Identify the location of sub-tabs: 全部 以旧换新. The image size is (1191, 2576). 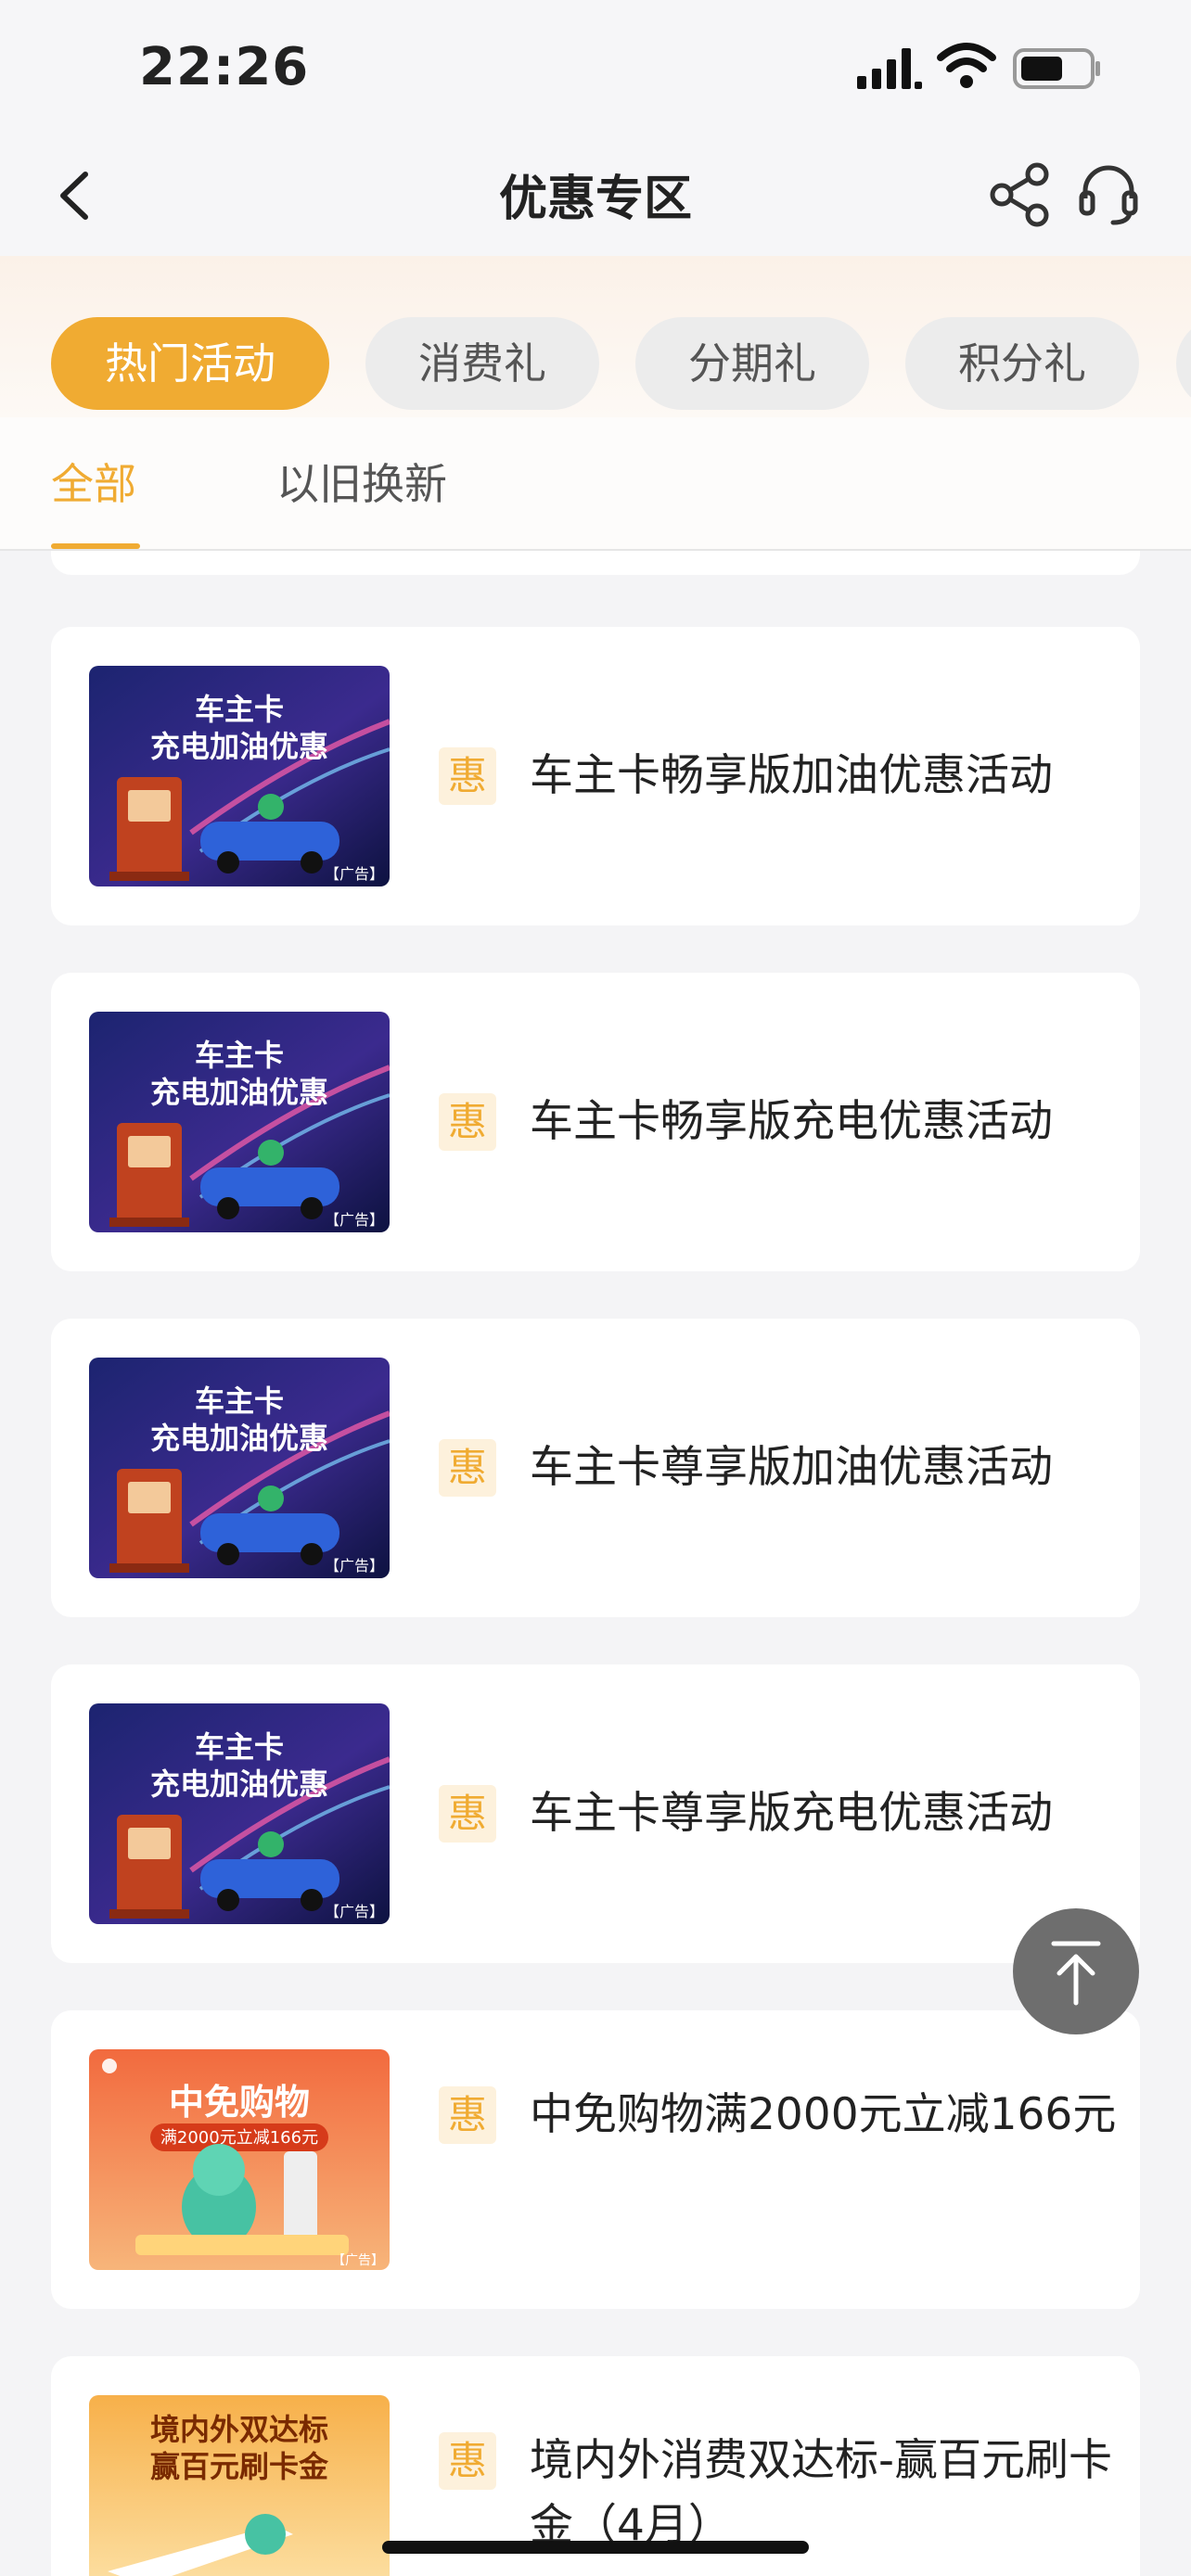
(595, 484).